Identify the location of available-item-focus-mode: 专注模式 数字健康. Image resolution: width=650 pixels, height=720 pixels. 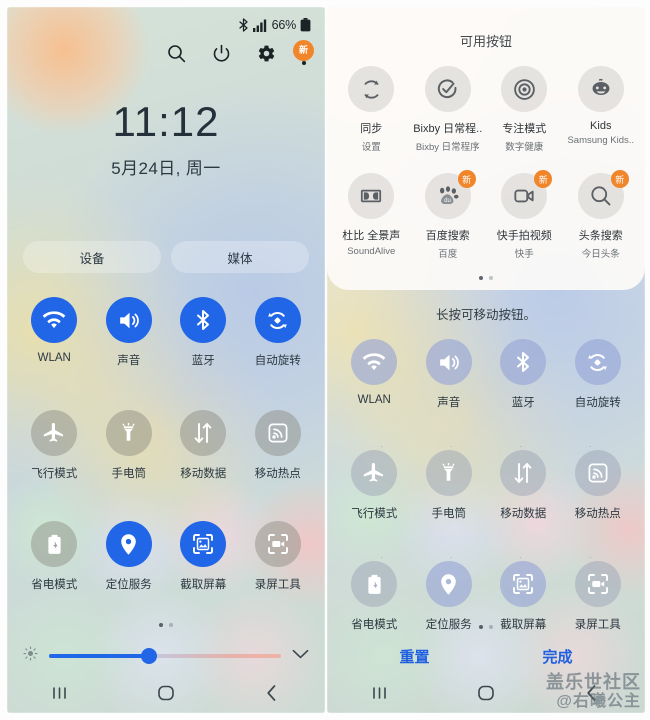
(524, 109).